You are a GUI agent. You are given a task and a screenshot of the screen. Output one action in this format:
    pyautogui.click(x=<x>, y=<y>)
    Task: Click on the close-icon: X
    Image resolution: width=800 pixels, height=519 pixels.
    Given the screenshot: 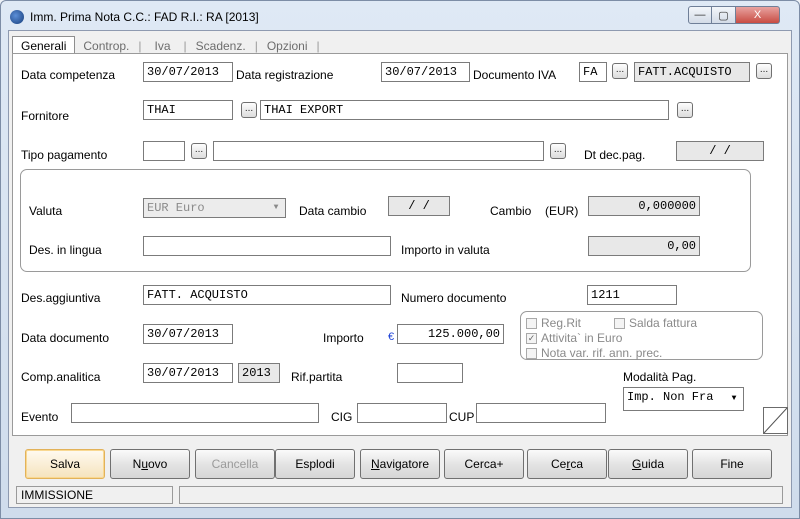 What is the action you would take?
    pyautogui.click(x=757, y=15)
    